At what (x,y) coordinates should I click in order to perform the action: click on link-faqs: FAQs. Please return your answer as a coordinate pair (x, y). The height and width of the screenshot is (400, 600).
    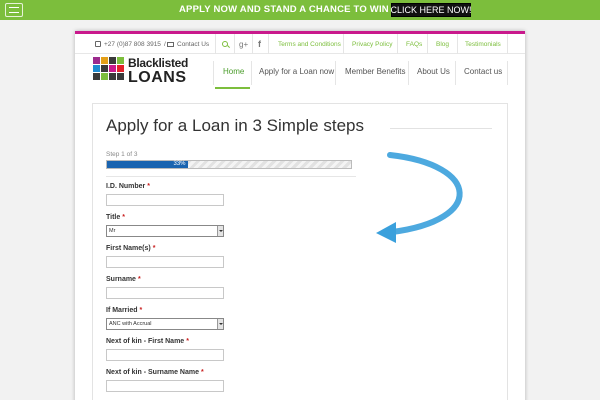
    Looking at the image, I should click on (414, 44).